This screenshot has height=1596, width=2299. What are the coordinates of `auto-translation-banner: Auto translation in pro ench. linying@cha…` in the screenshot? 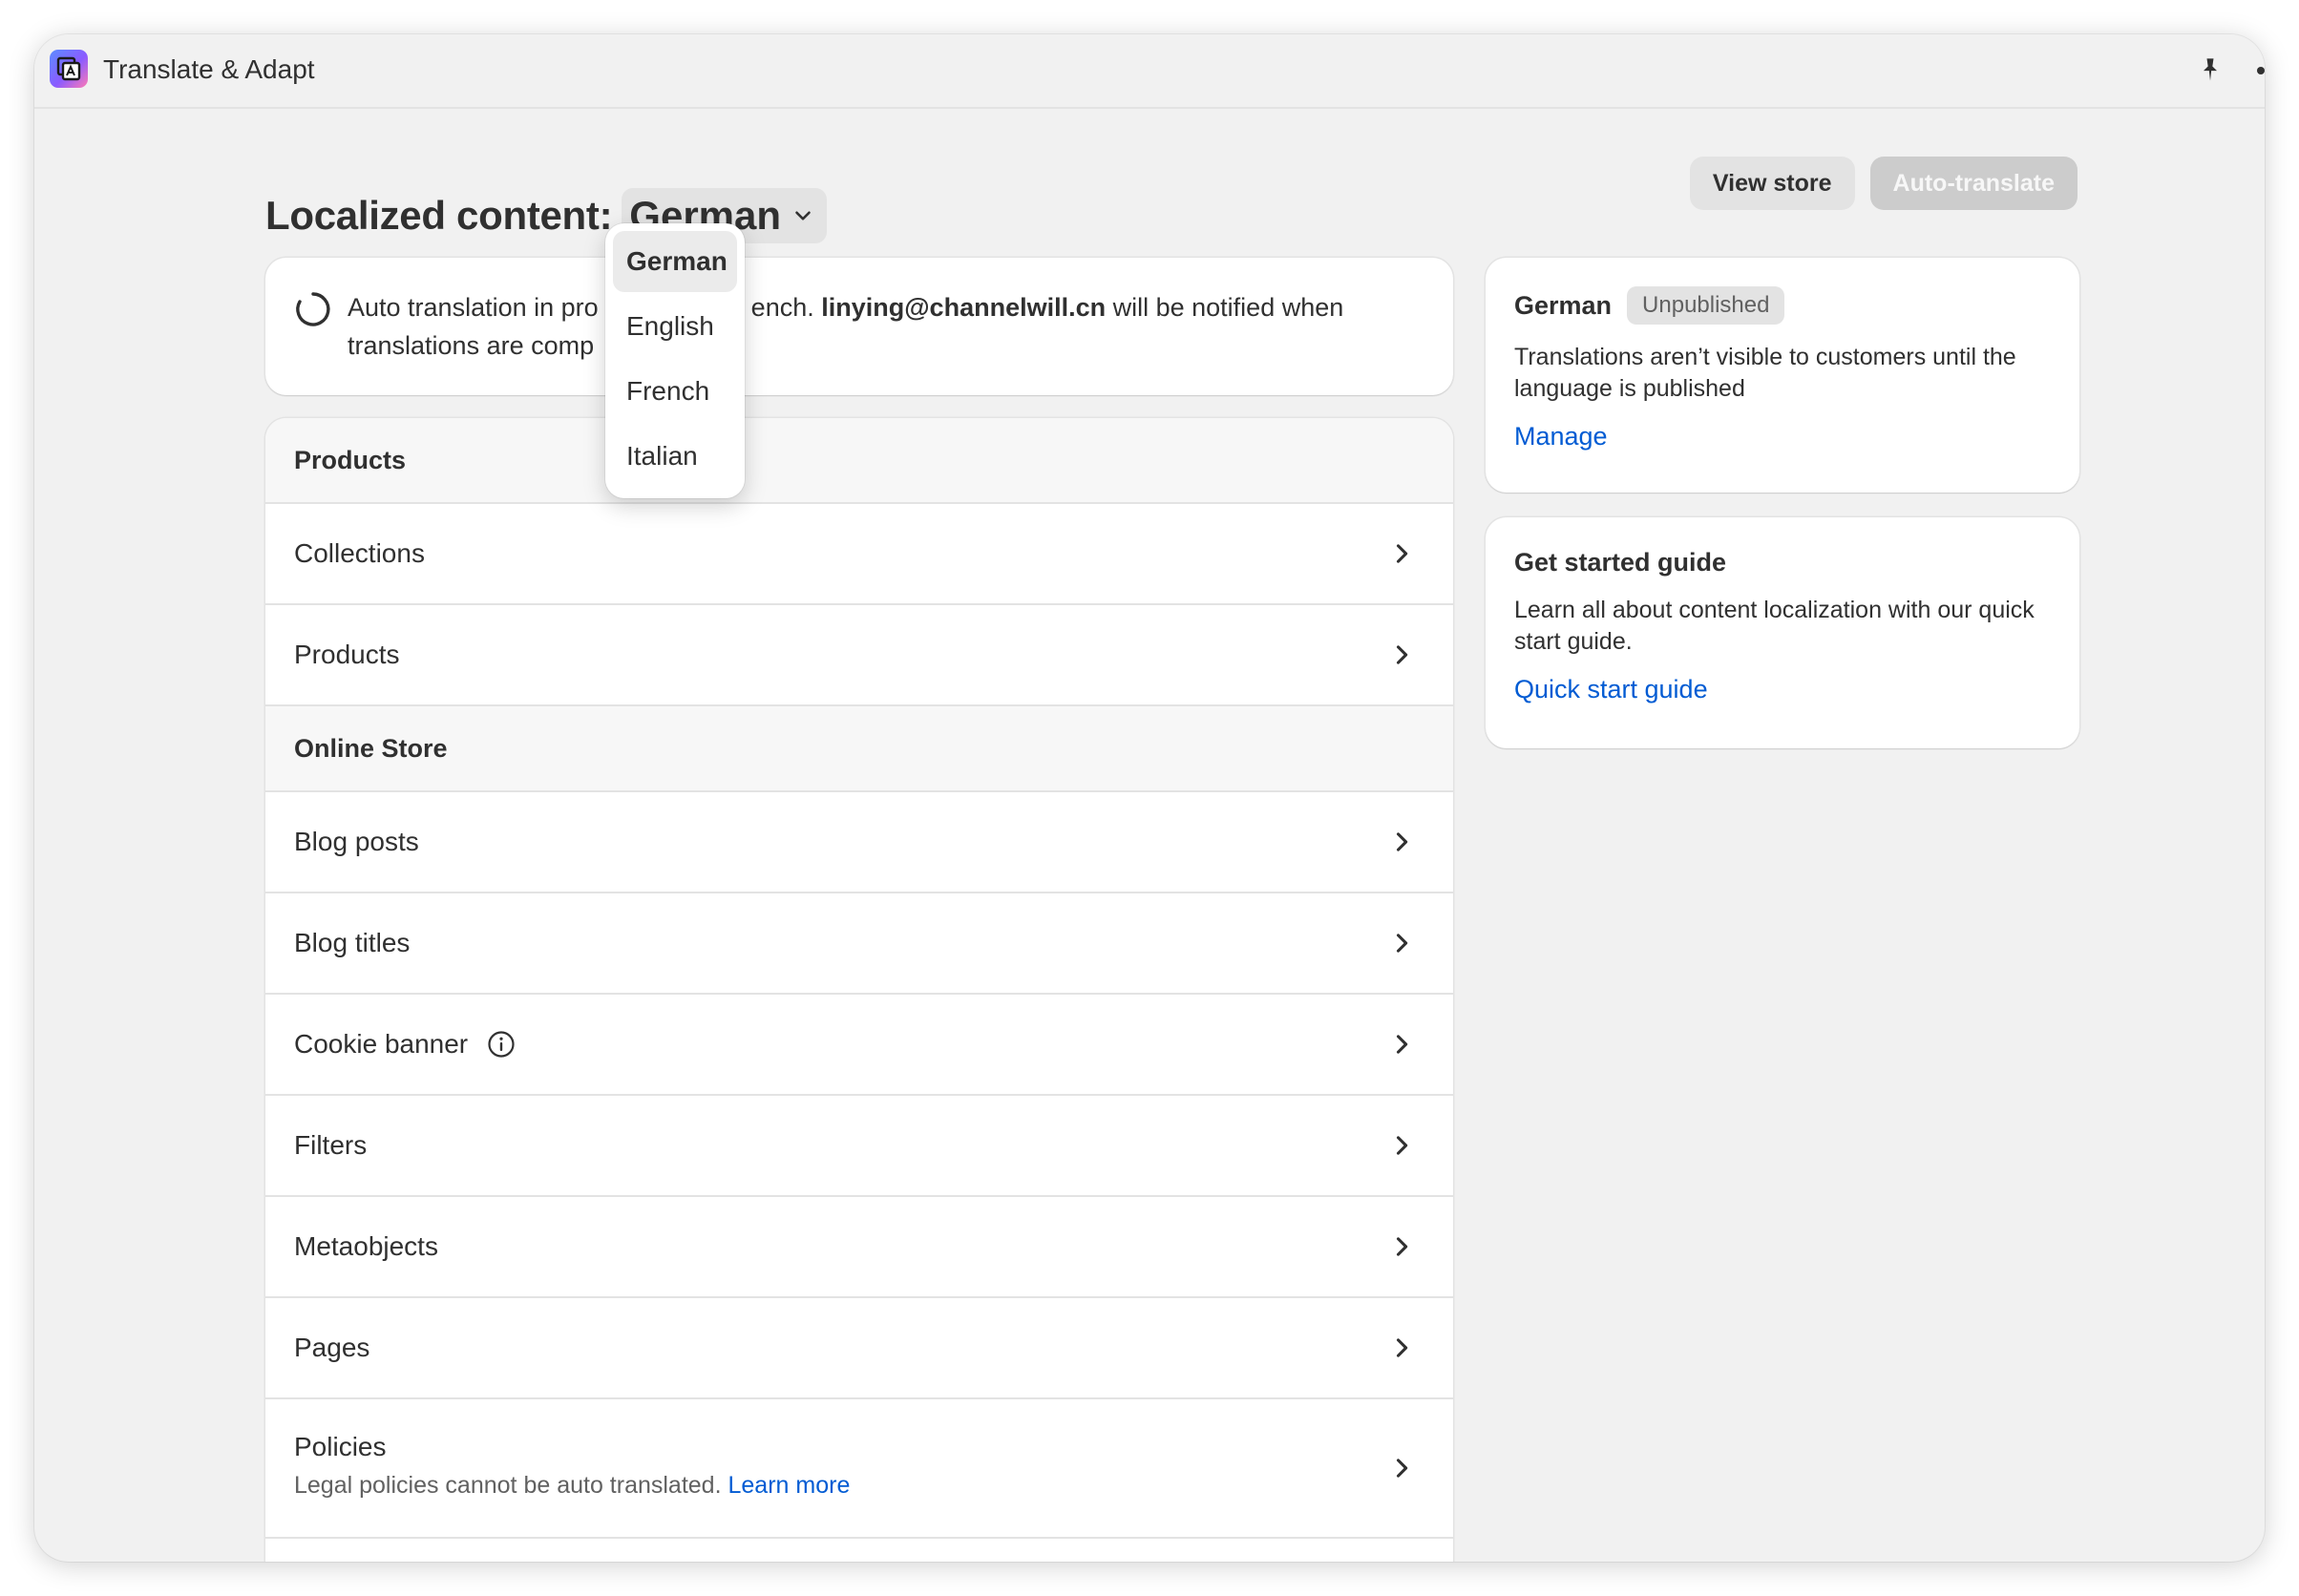 It's located at (859, 326).